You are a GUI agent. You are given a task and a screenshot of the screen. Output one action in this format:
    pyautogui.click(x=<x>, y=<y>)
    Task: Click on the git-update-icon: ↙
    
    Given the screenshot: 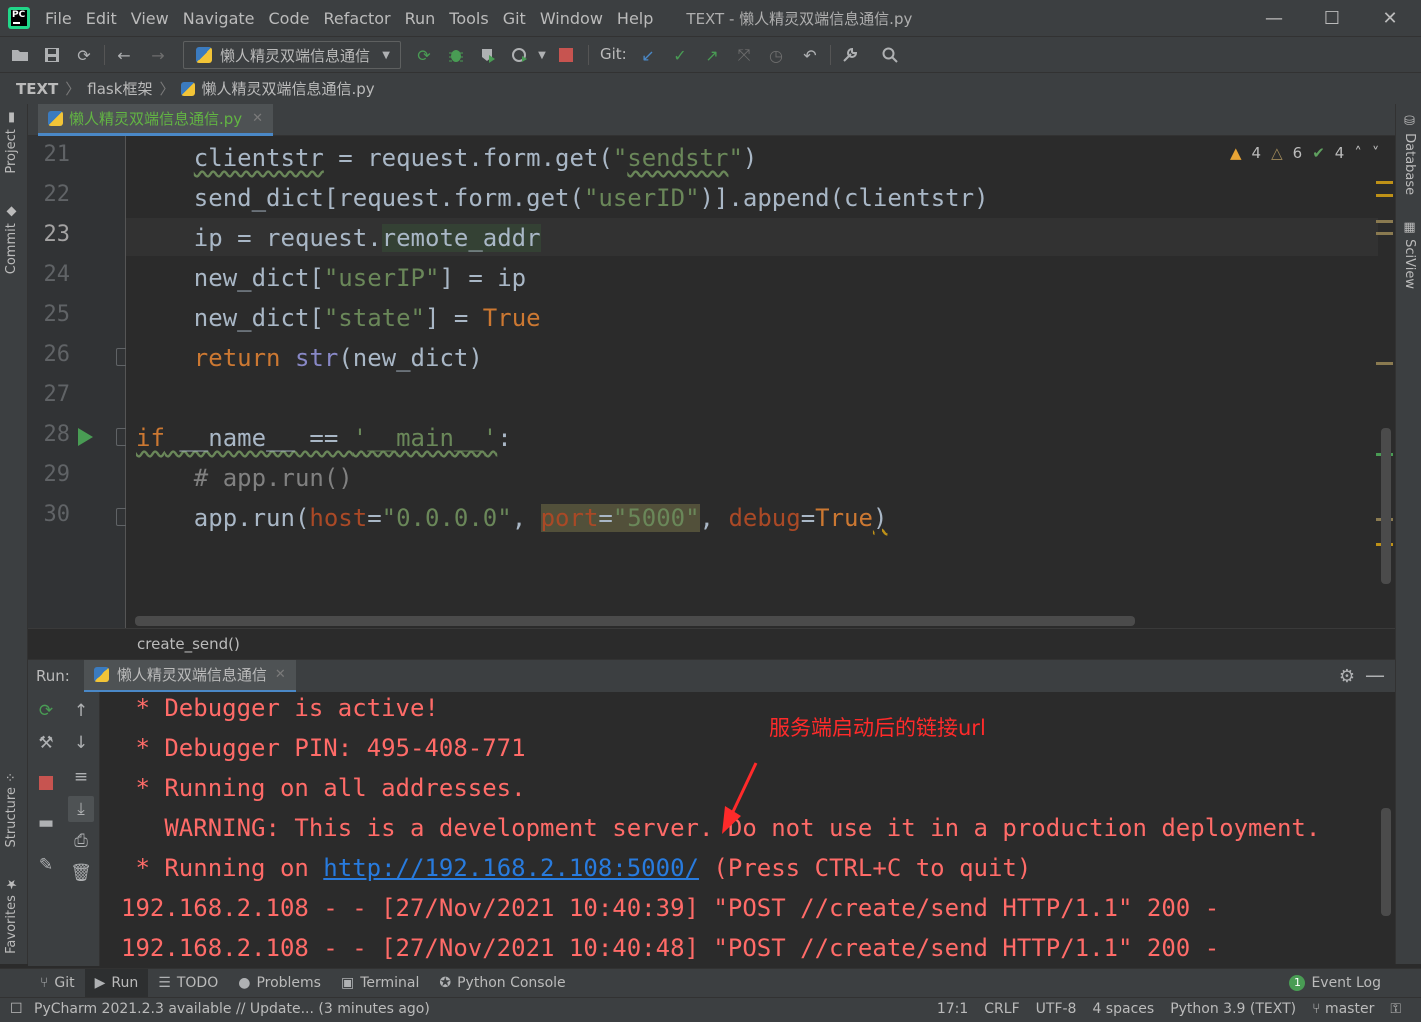 What is the action you would take?
    pyautogui.click(x=648, y=55)
    